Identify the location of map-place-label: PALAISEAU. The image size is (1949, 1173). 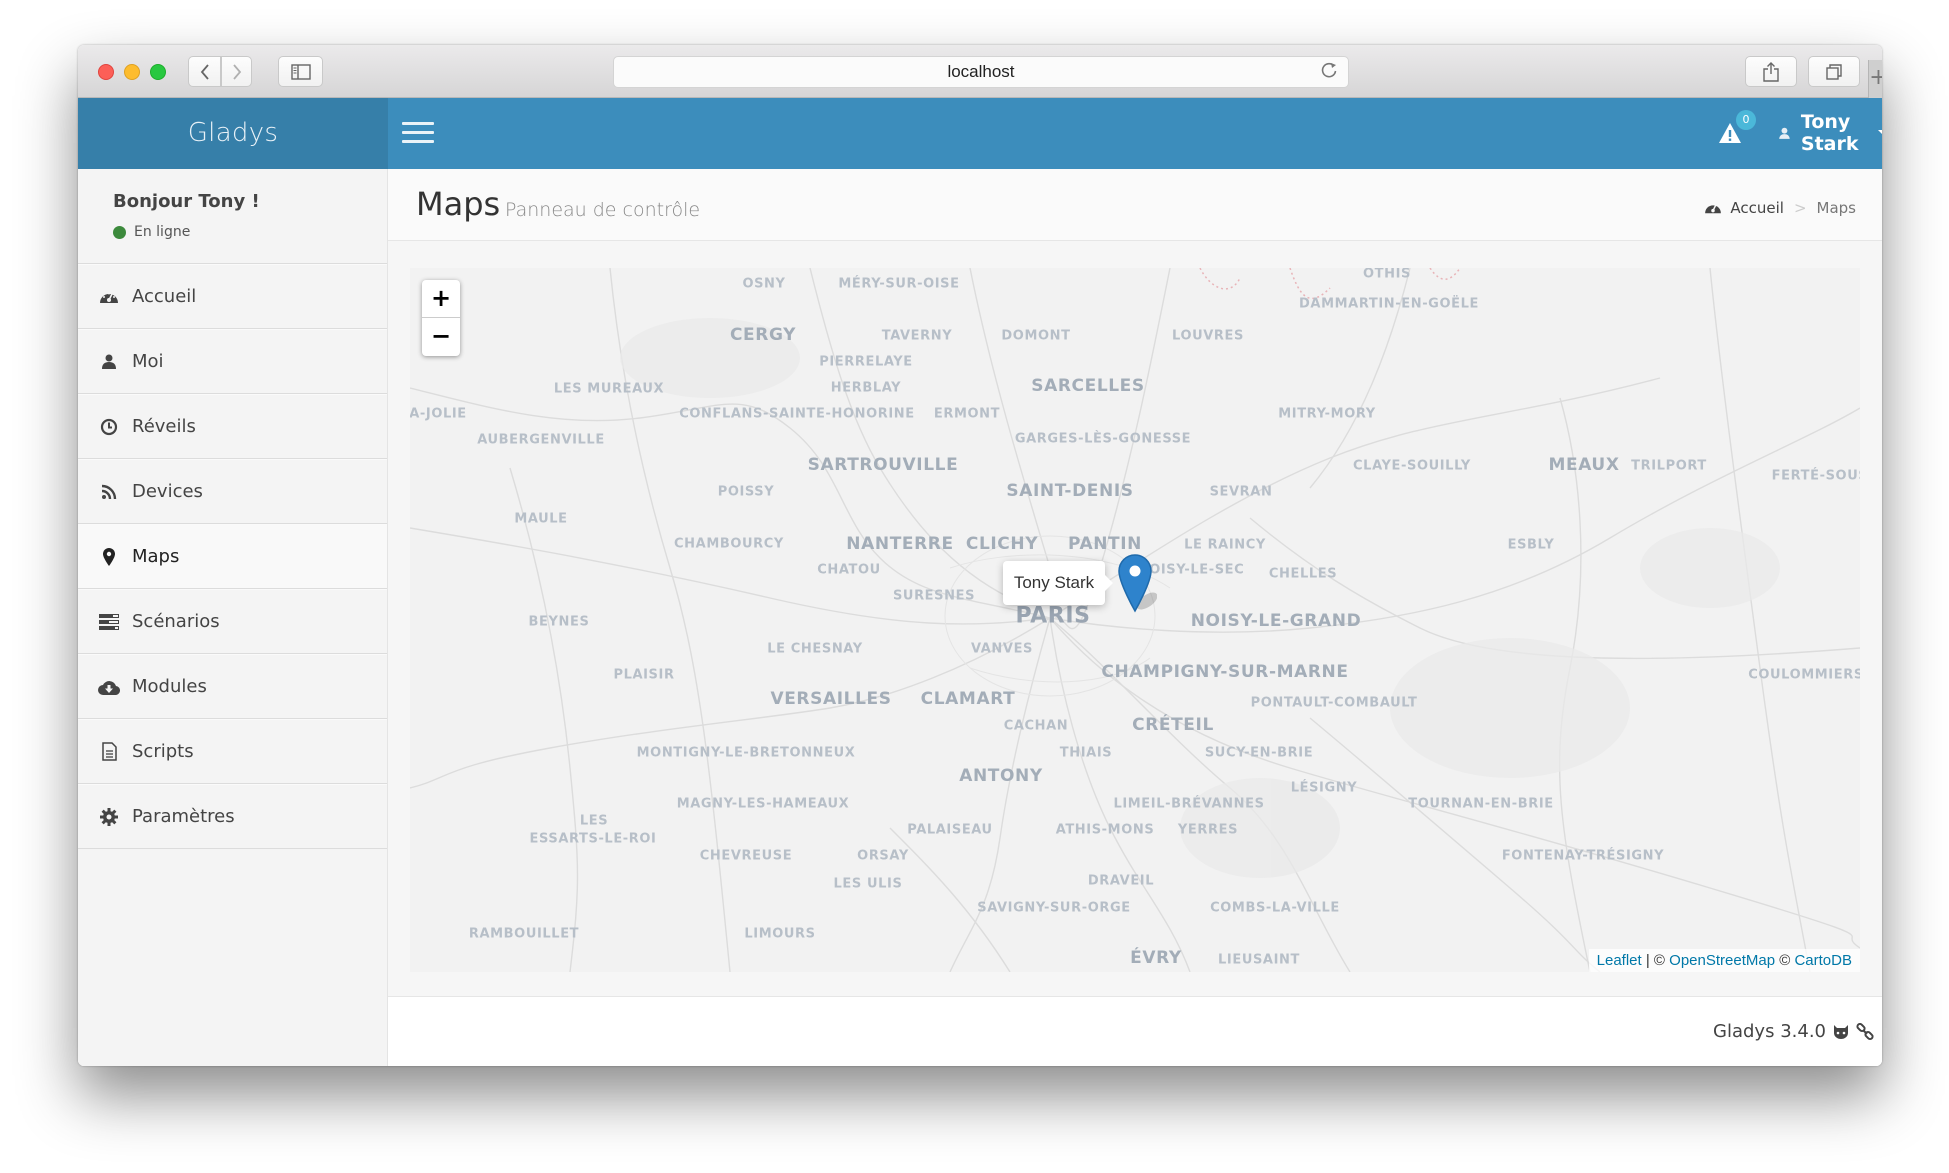
(950, 830).